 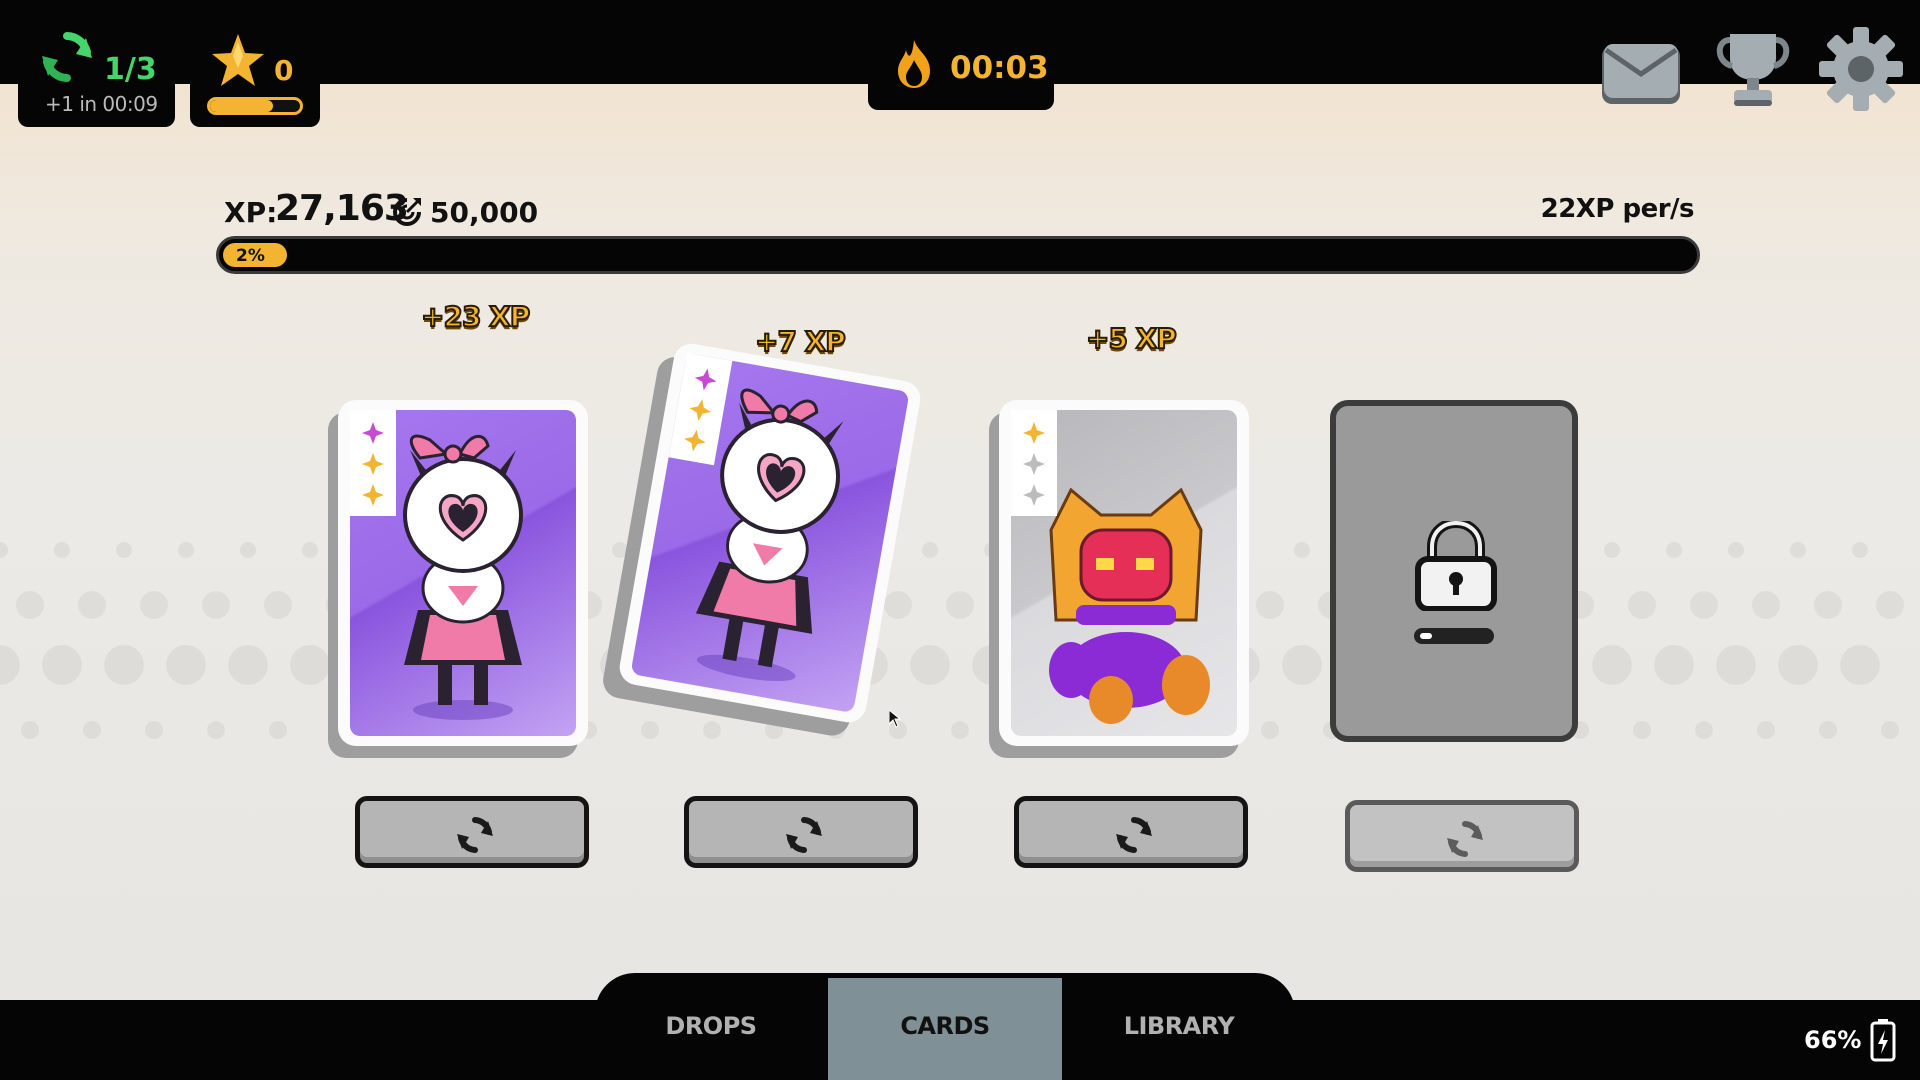 I want to click on tab-drops: DROPS, so click(x=711, y=1029).